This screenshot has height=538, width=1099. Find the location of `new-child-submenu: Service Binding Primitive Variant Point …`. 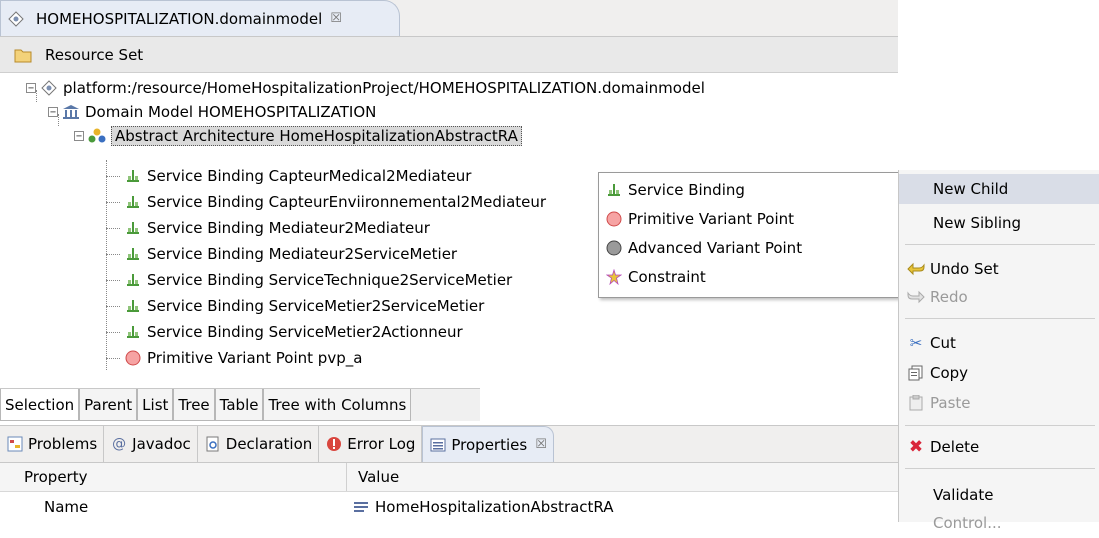

new-child-submenu: Service Binding Primitive Variant Point … is located at coordinates (749, 235).